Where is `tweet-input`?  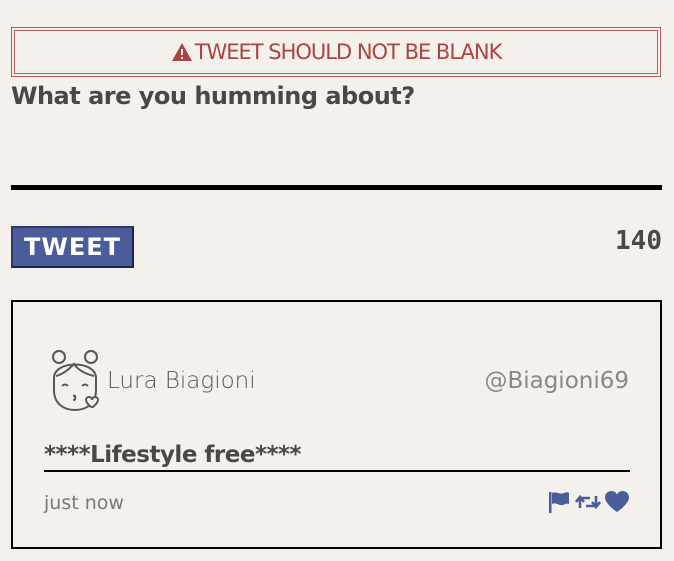 tweet-input is located at coordinates (336, 154).